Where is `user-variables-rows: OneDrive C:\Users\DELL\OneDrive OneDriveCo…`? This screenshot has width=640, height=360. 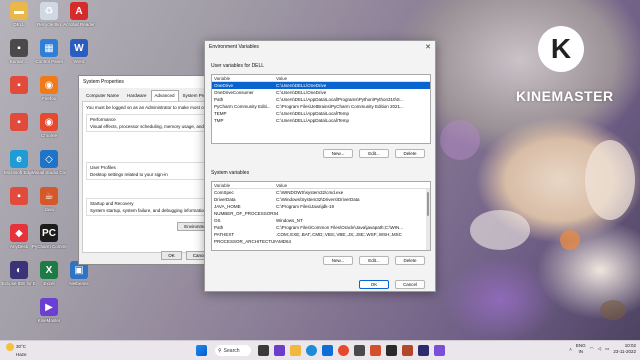 user-variables-rows: OneDrive C:\Users\DELL\OneDrive OneDriveCo… is located at coordinates (321, 103).